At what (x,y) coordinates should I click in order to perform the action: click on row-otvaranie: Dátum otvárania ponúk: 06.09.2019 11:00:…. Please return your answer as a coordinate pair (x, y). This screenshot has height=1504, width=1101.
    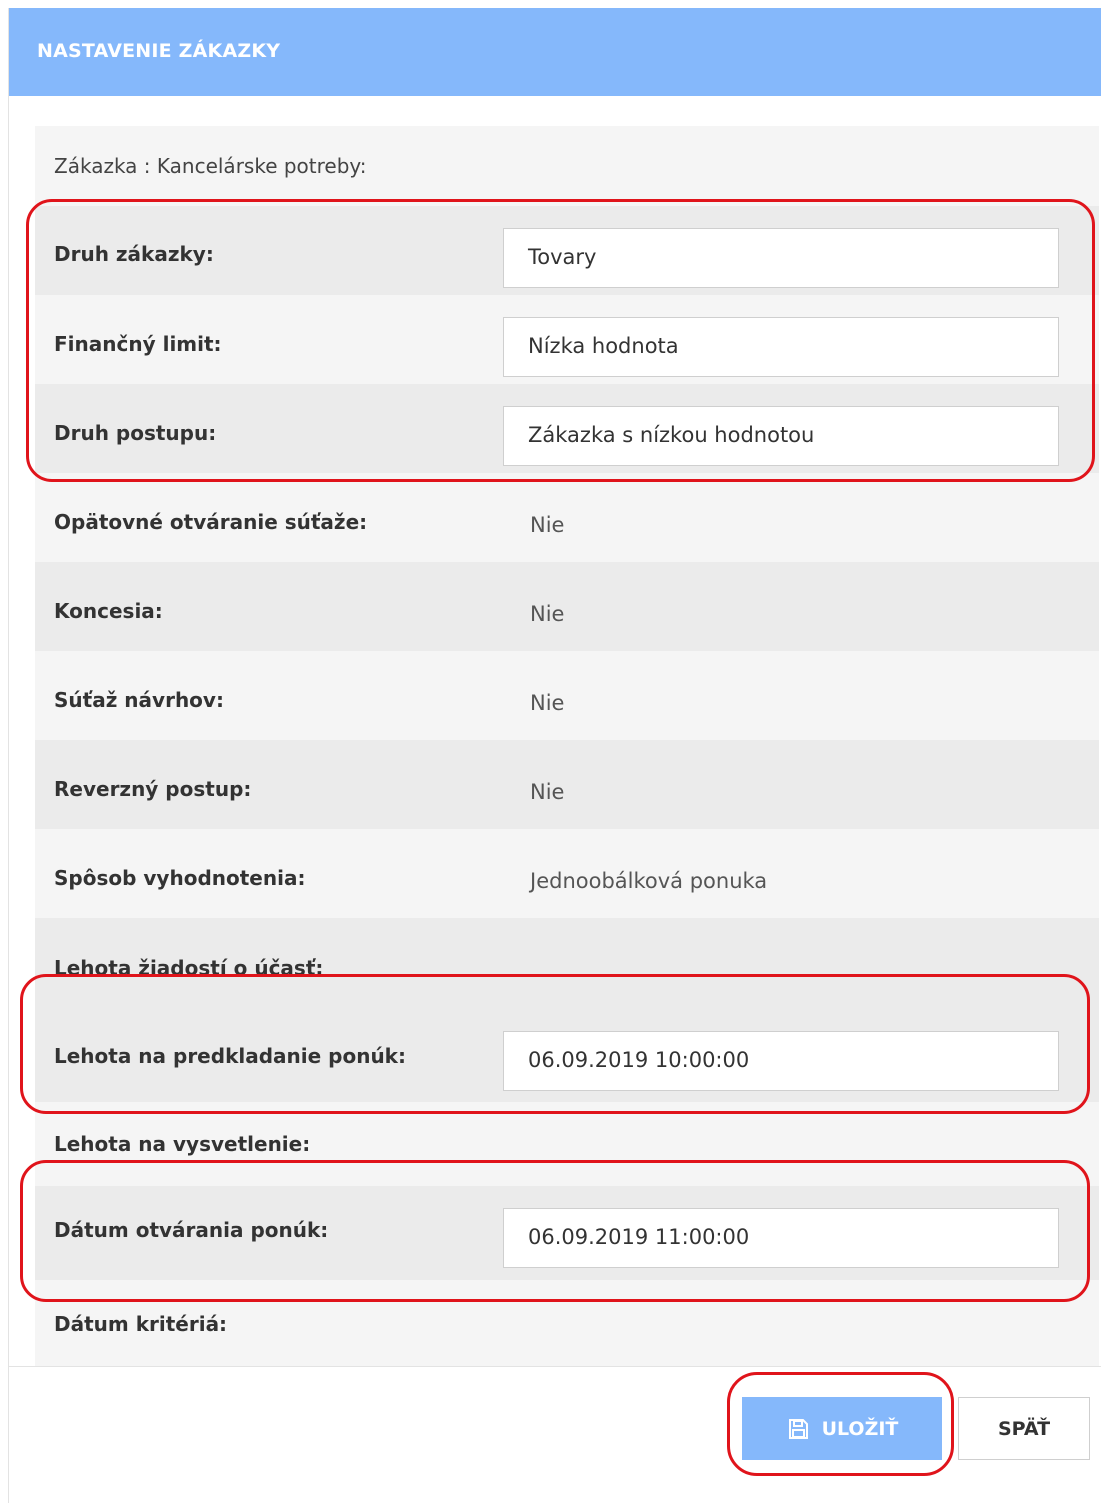
    Looking at the image, I should click on (567, 1233).